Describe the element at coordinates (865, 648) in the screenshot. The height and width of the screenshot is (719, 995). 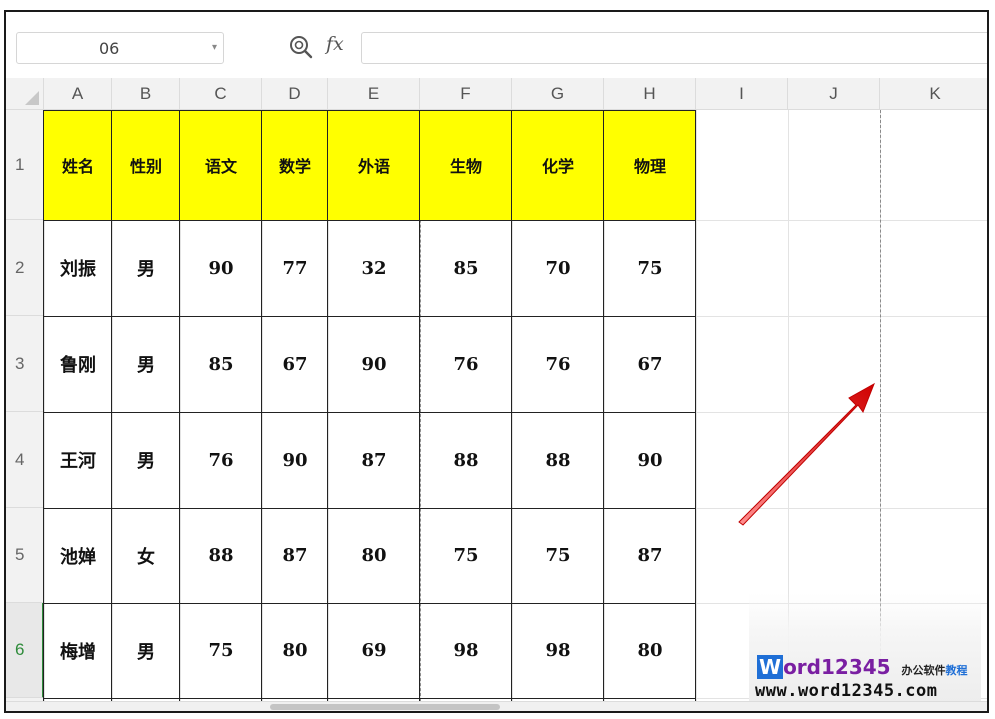
I see `watermark-logo: Word12345 办公软件教程 www.word12345.com` at that location.